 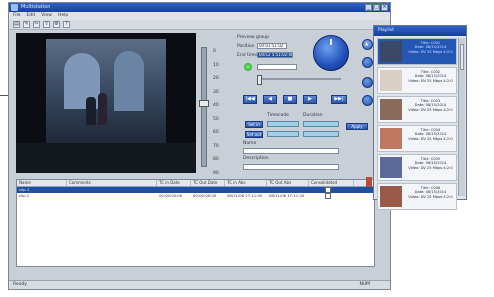 What do you see at coordinates (367, 44) in the screenshot?
I see `scroll-up-icon` at bounding box center [367, 44].